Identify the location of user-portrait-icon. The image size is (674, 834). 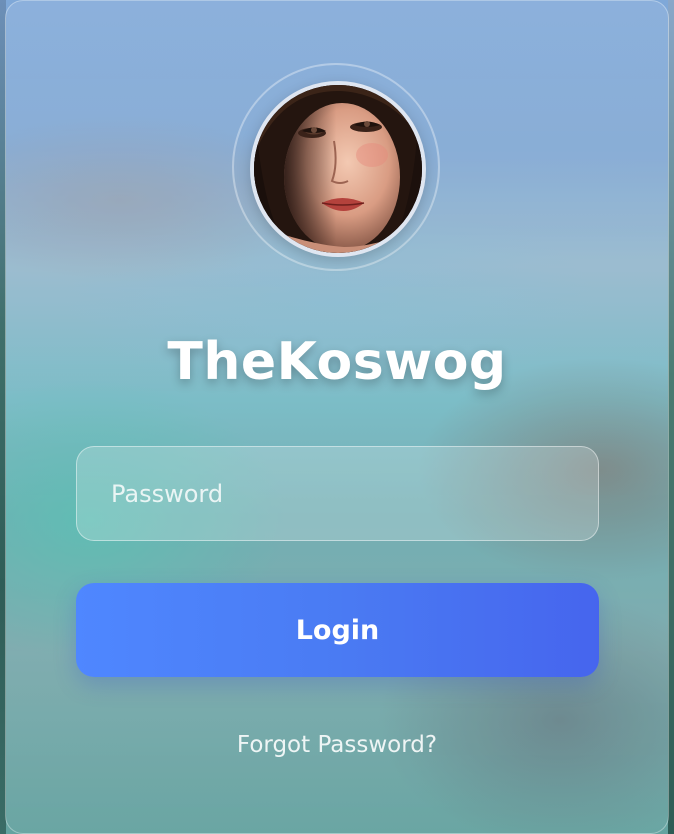
(338, 169).